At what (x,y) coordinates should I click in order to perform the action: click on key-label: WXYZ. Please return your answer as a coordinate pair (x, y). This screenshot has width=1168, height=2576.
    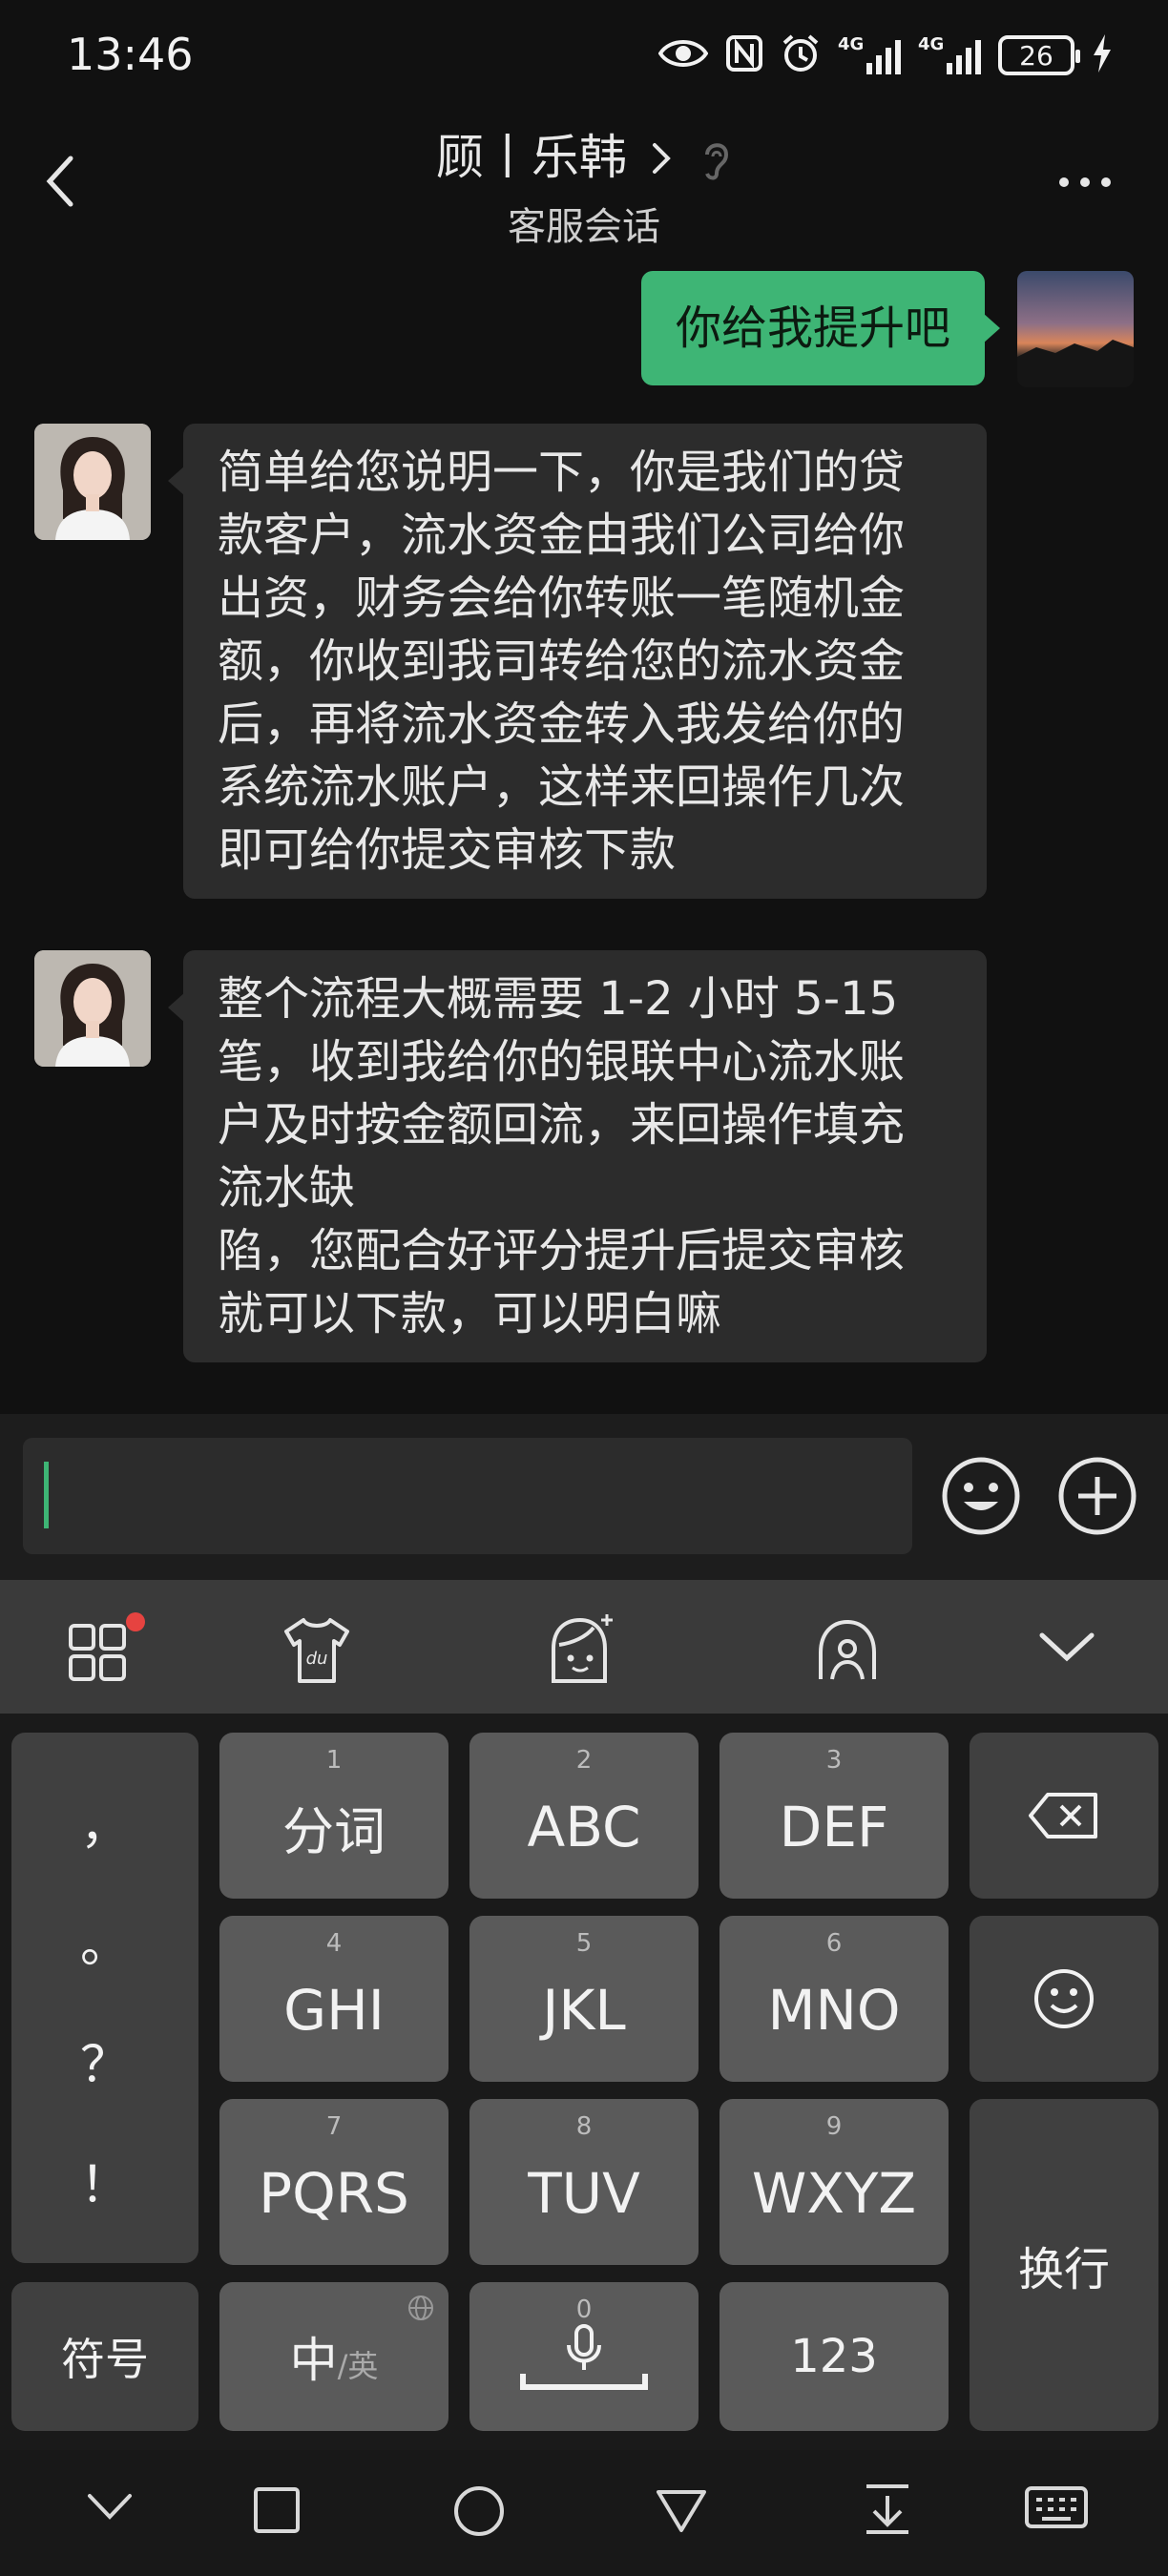
    Looking at the image, I should click on (834, 2193).